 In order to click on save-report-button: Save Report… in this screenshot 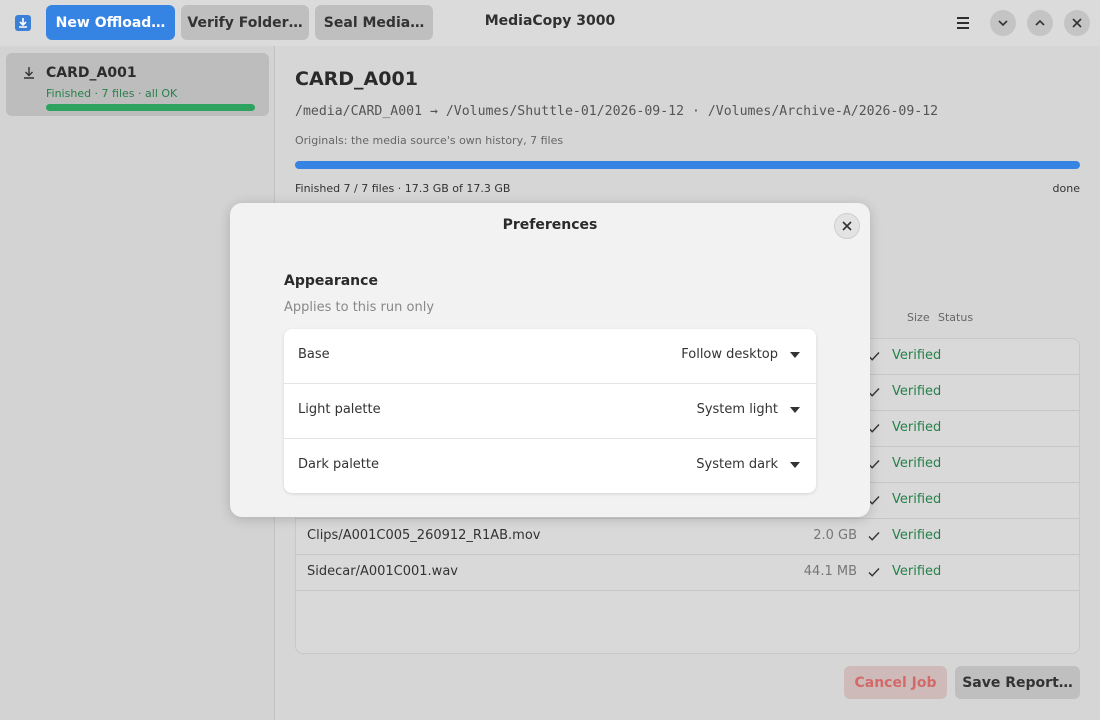, I will do `click(1017, 682)`.